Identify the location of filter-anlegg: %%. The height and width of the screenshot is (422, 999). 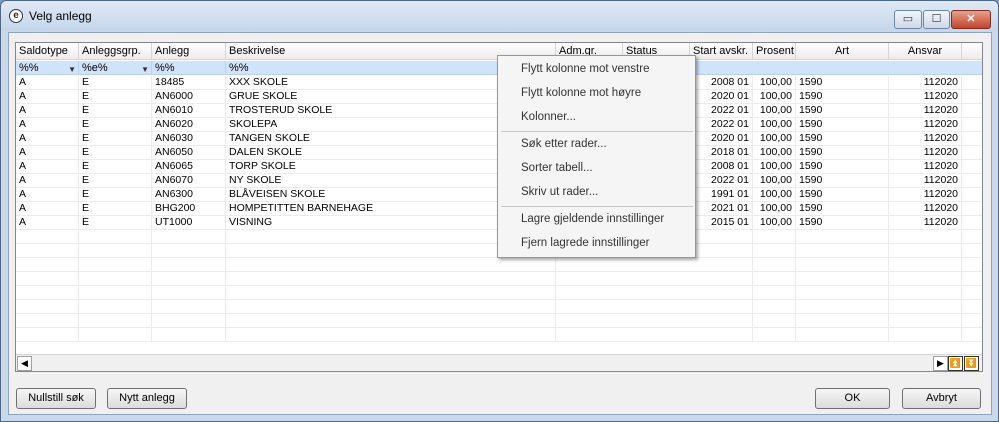
(189, 68).